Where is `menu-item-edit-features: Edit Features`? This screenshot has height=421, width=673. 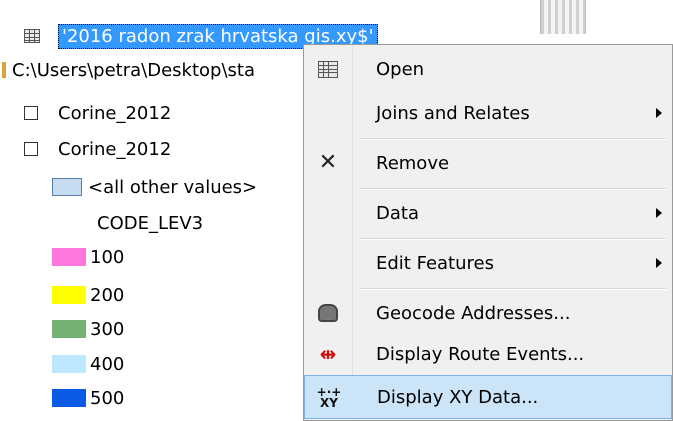
menu-item-edit-features: Edit Features is located at coordinates (488, 263).